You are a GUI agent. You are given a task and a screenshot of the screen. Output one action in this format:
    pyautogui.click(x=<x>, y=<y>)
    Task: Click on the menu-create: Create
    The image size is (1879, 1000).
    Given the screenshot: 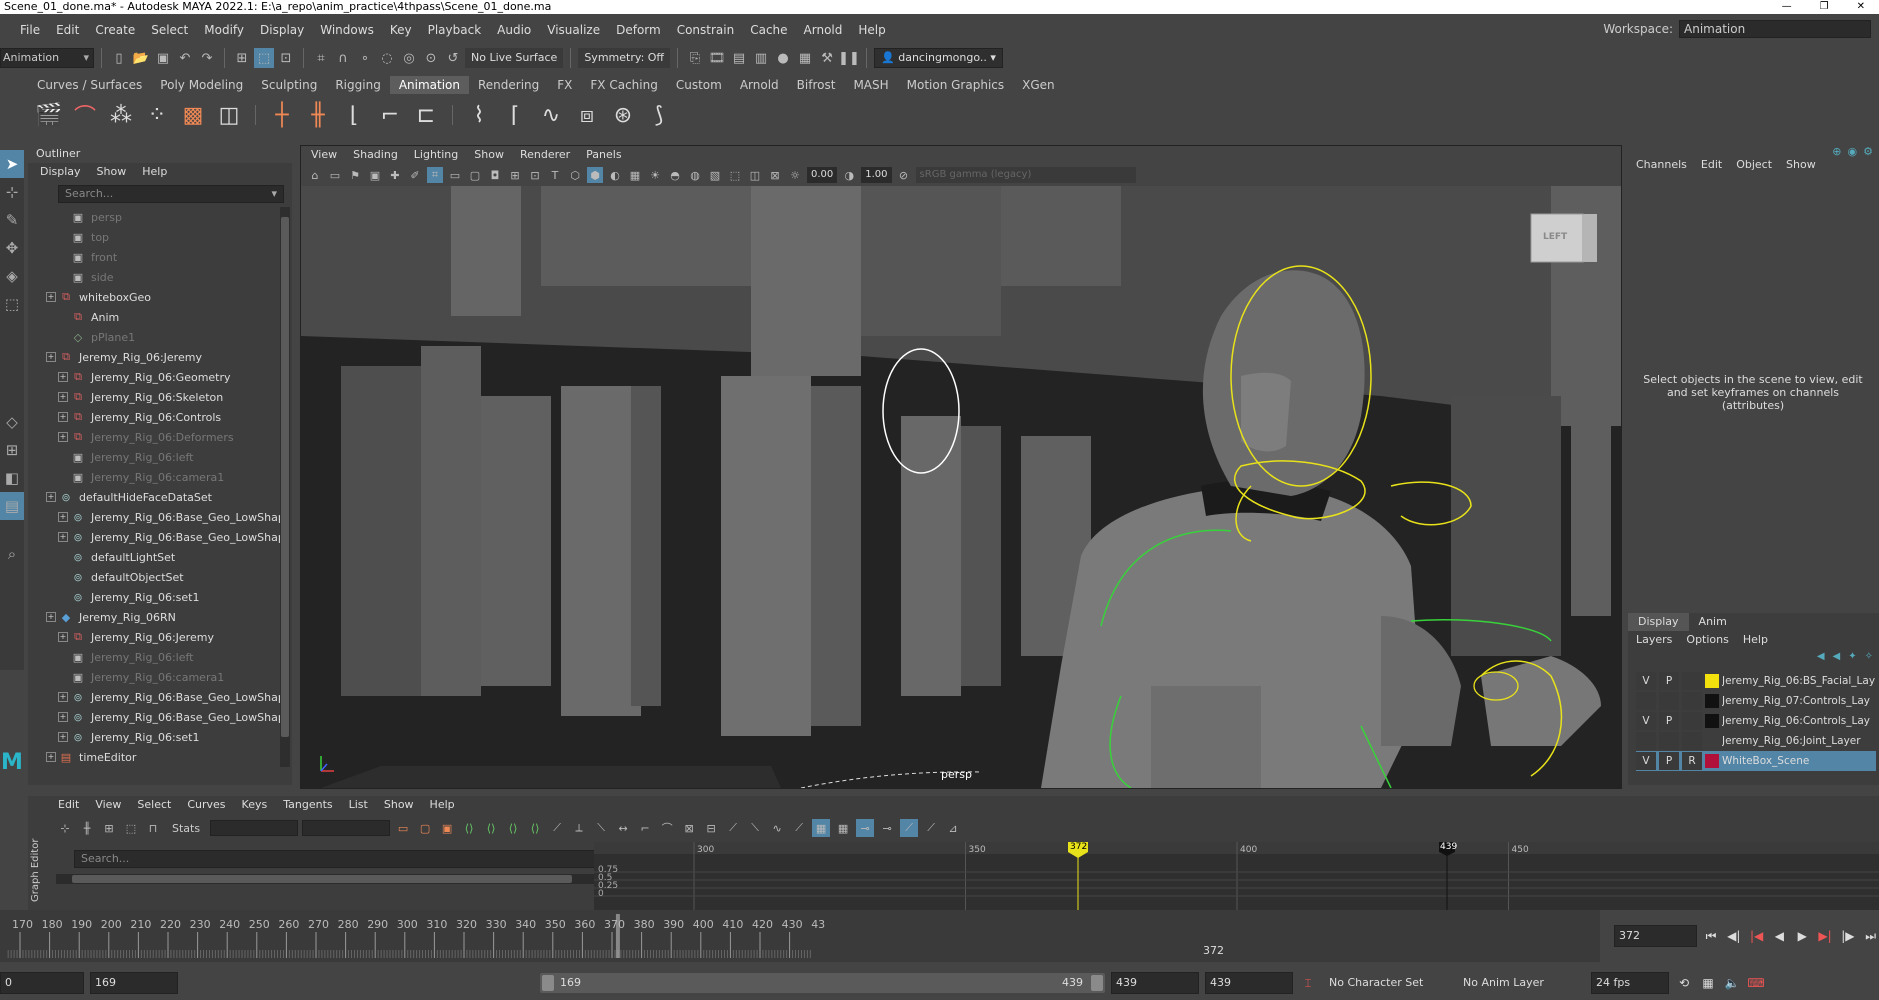 What is the action you would take?
    pyautogui.click(x=115, y=30)
    